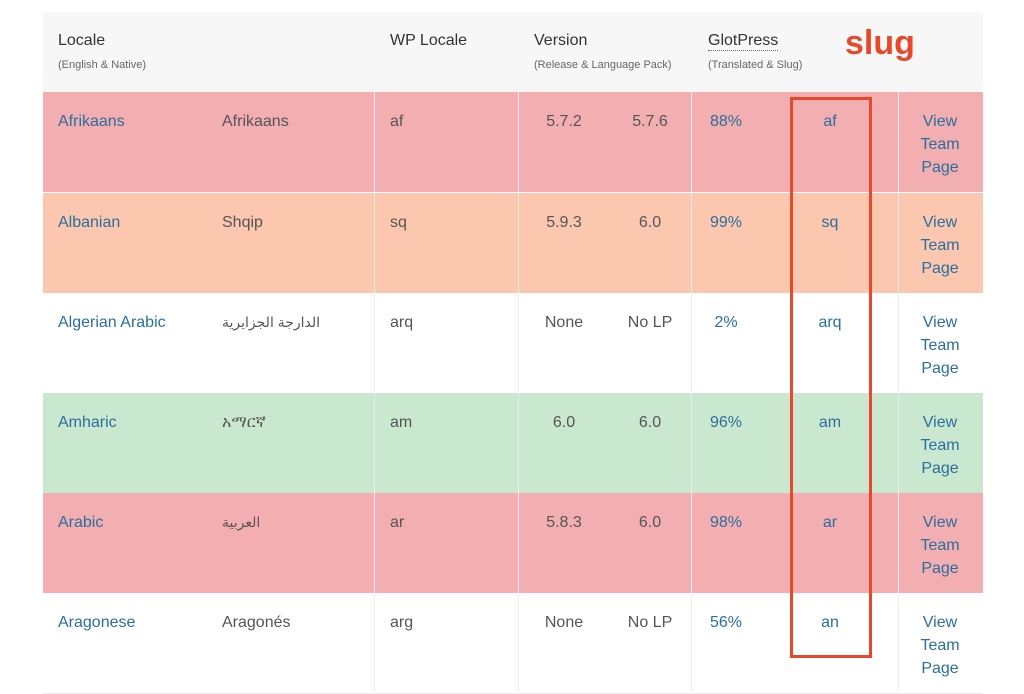  What do you see at coordinates (726, 121) in the screenshot?
I see `translated-percent-link: 88%` at bounding box center [726, 121].